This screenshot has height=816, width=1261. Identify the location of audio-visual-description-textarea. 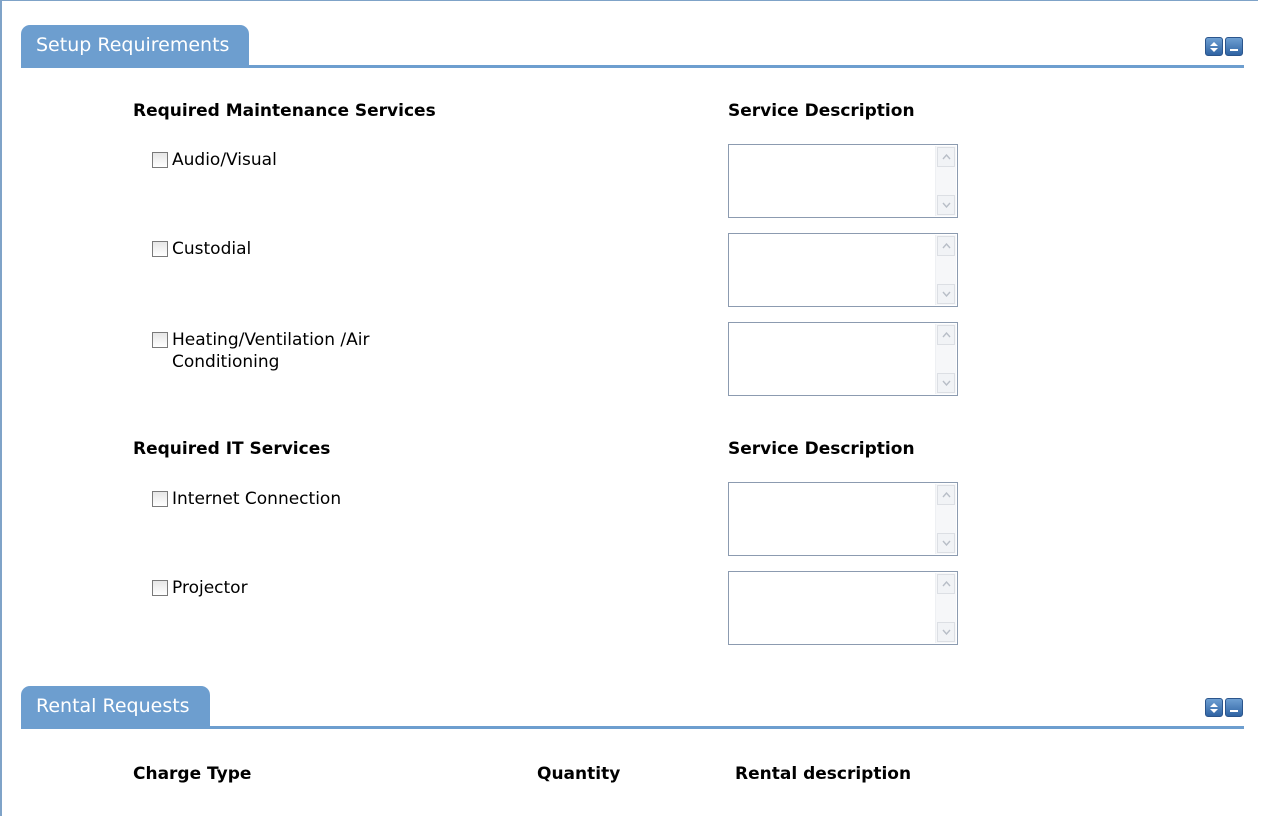
(843, 181).